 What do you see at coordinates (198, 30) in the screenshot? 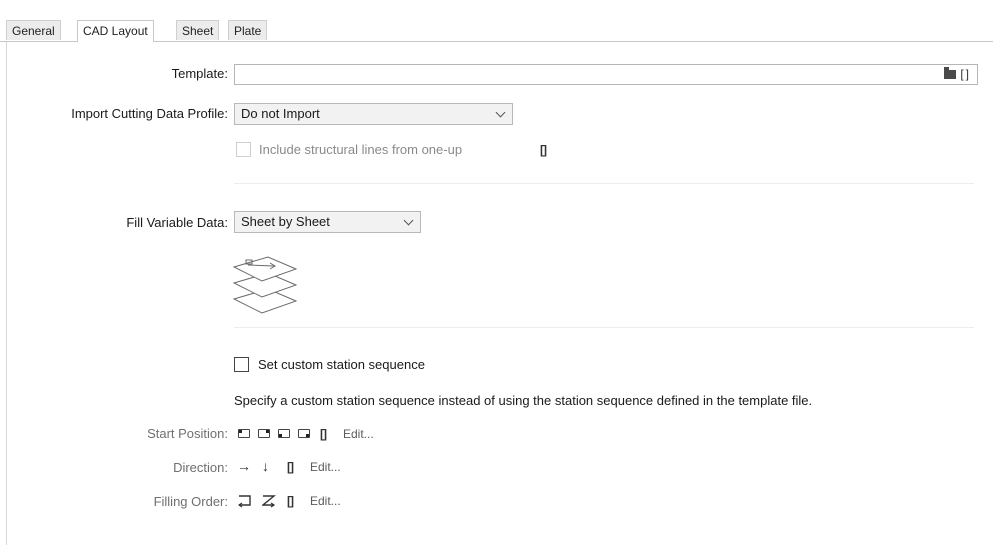
I see `tab-sheet: Sheet` at bounding box center [198, 30].